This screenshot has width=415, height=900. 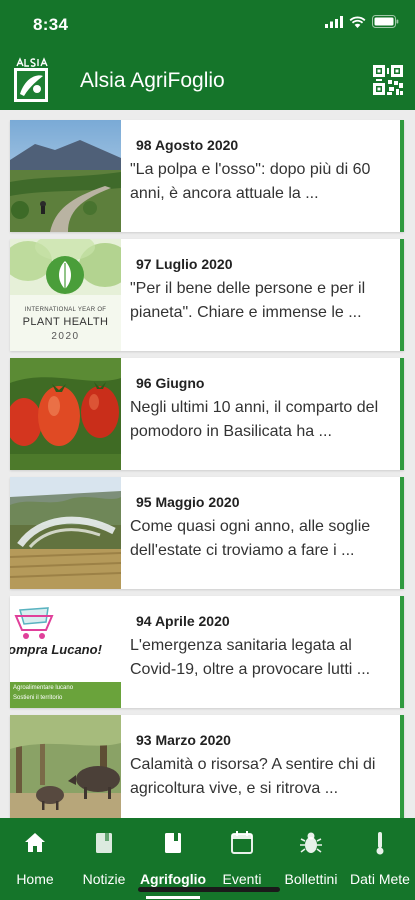 I want to click on article-date: 93 Marzo 2020, so click(x=183, y=740).